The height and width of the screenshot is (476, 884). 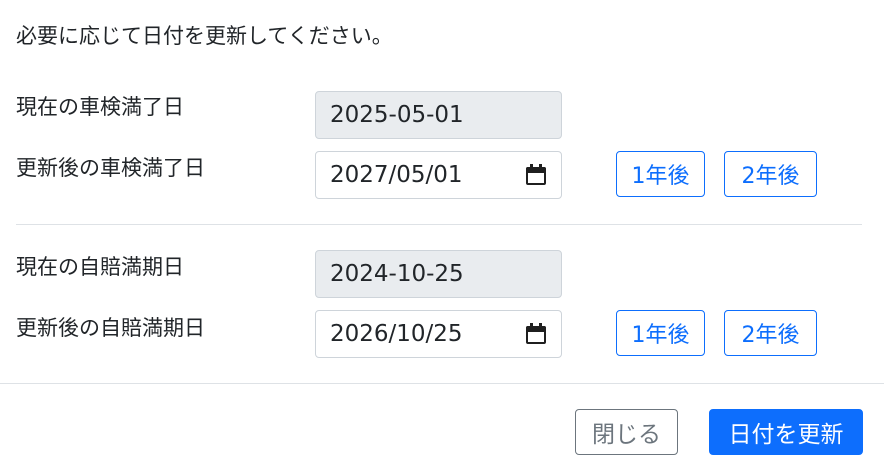 What do you see at coordinates (439, 224) in the screenshot?
I see `section-divider` at bounding box center [439, 224].